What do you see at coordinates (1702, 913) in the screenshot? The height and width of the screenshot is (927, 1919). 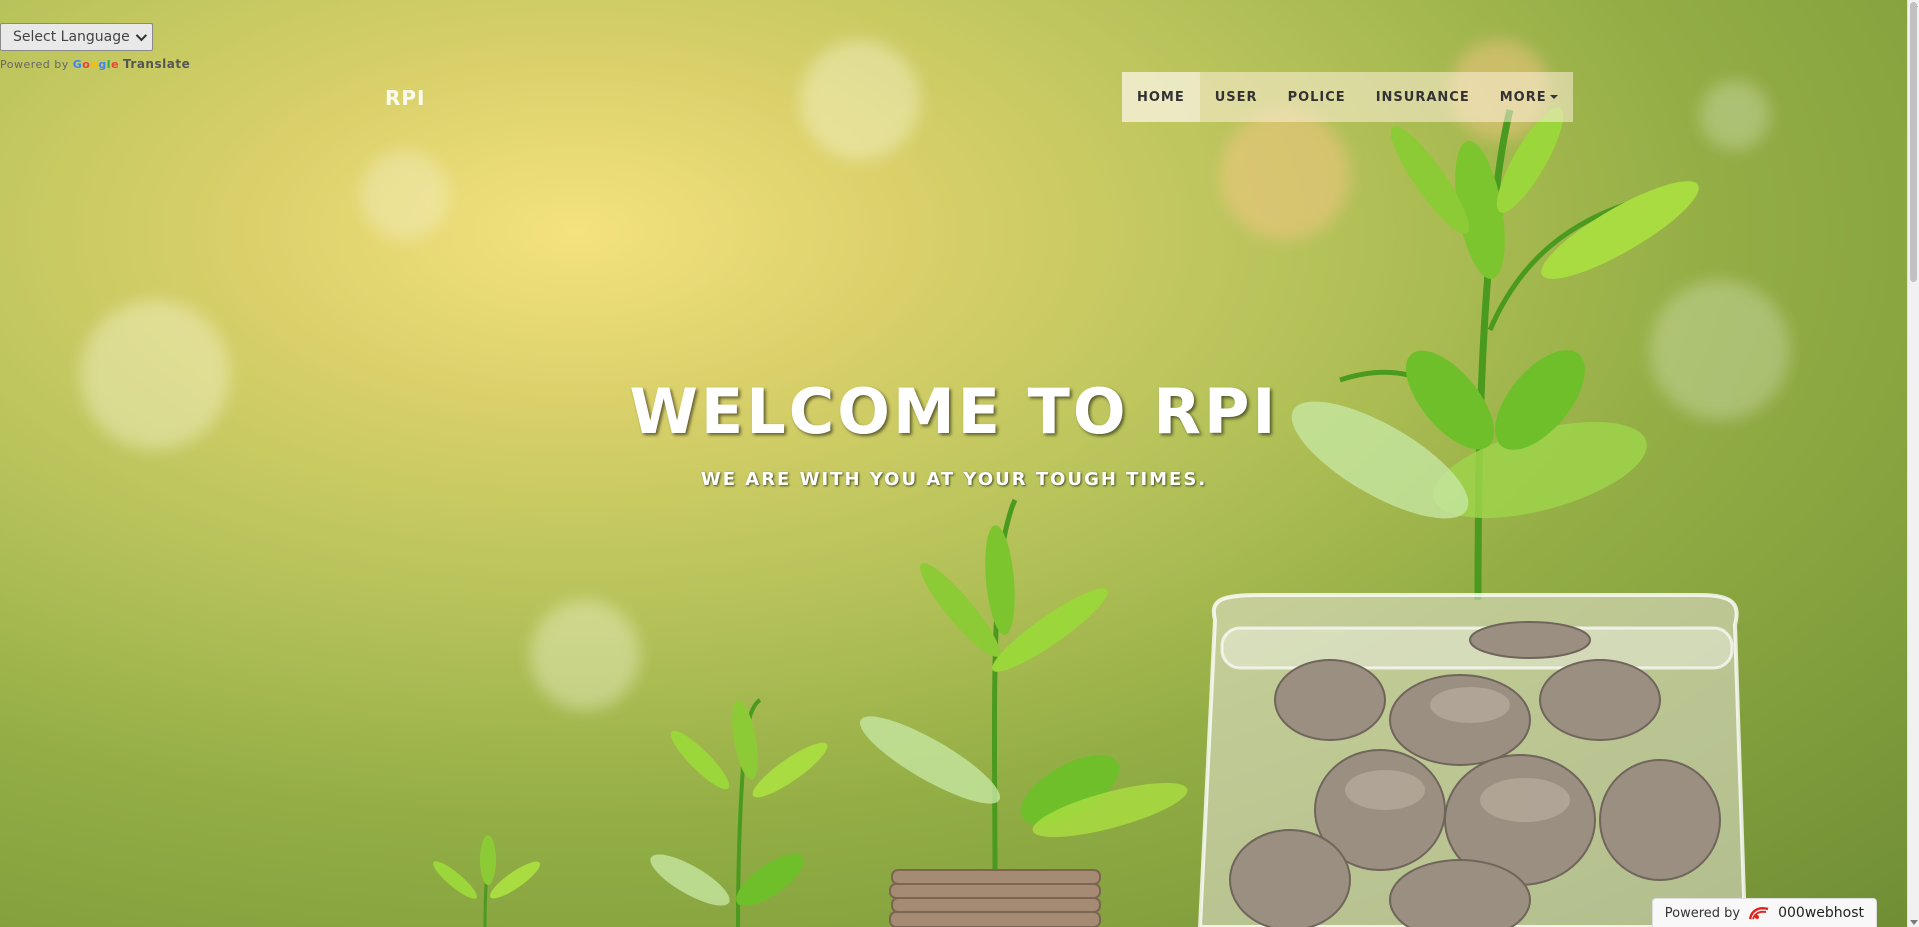 I see `badge-powered-by: Powered by` at bounding box center [1702, 913].